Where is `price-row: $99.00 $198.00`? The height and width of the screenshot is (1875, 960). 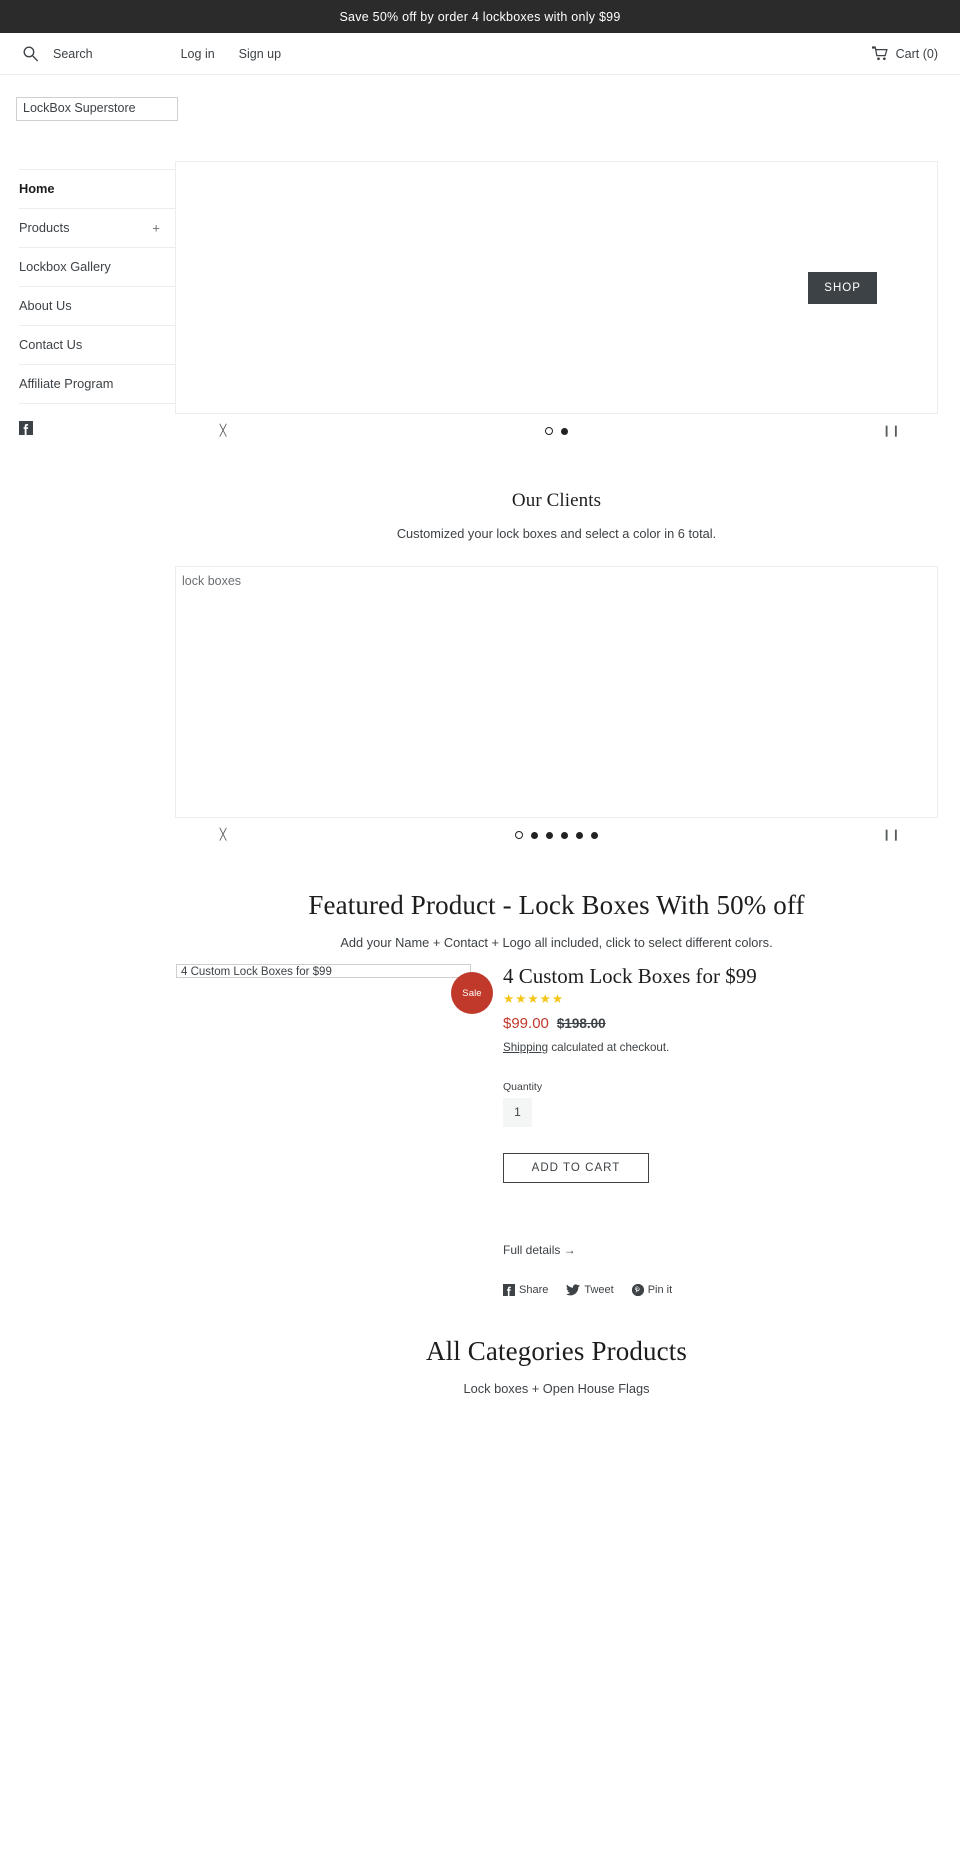
price-row: $99.00 $198.00 is located at coordinates (720, 1023).